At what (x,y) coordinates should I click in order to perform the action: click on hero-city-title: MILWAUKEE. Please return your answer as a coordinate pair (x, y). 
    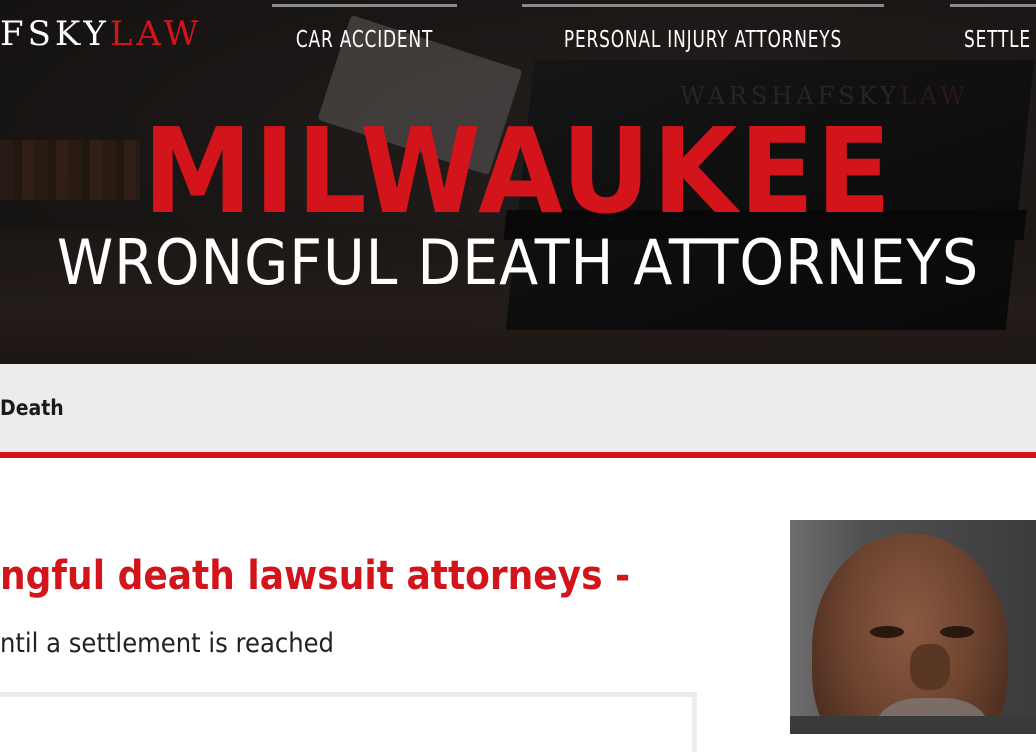
    Looking at the image, I should click on (518, 171).